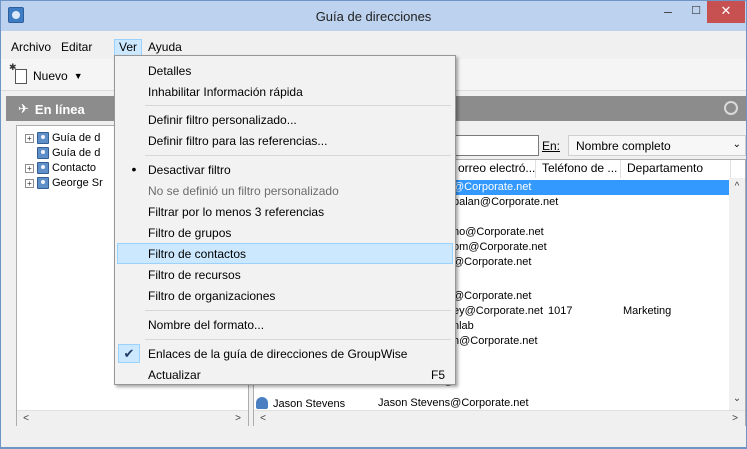 Image resolution: width=747 pixels, height=449 pixels. What do you see at coordinates (506, 202) in the screenshot?
I see `cell-email: palan@Corporate.net` at bounding box center [506, 202].